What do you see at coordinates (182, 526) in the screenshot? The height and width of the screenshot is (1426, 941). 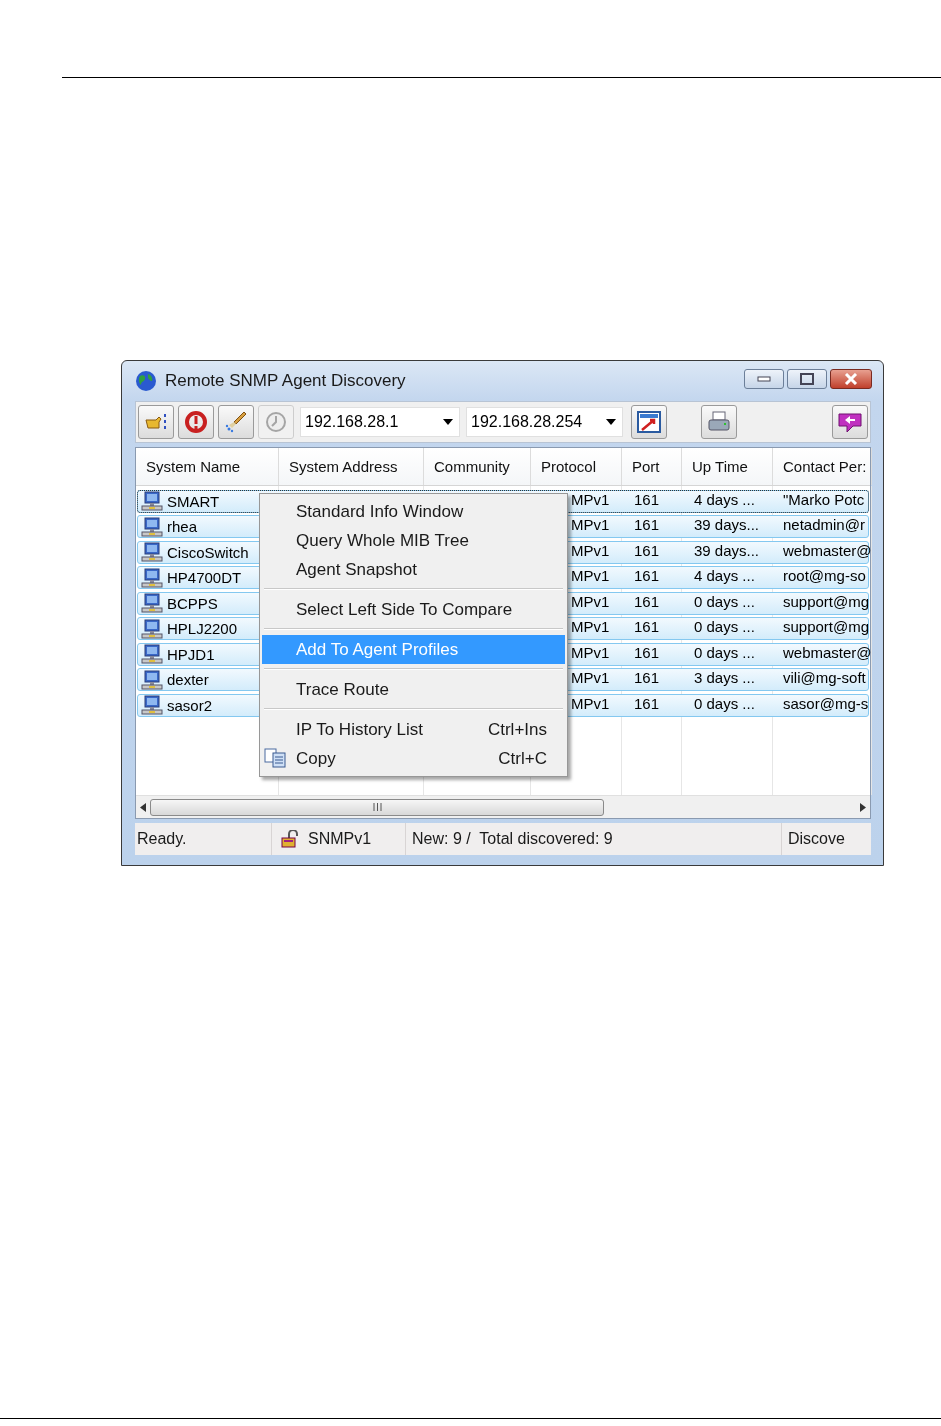 I see `table-cell: rhea` at bounding box center [182, 526].